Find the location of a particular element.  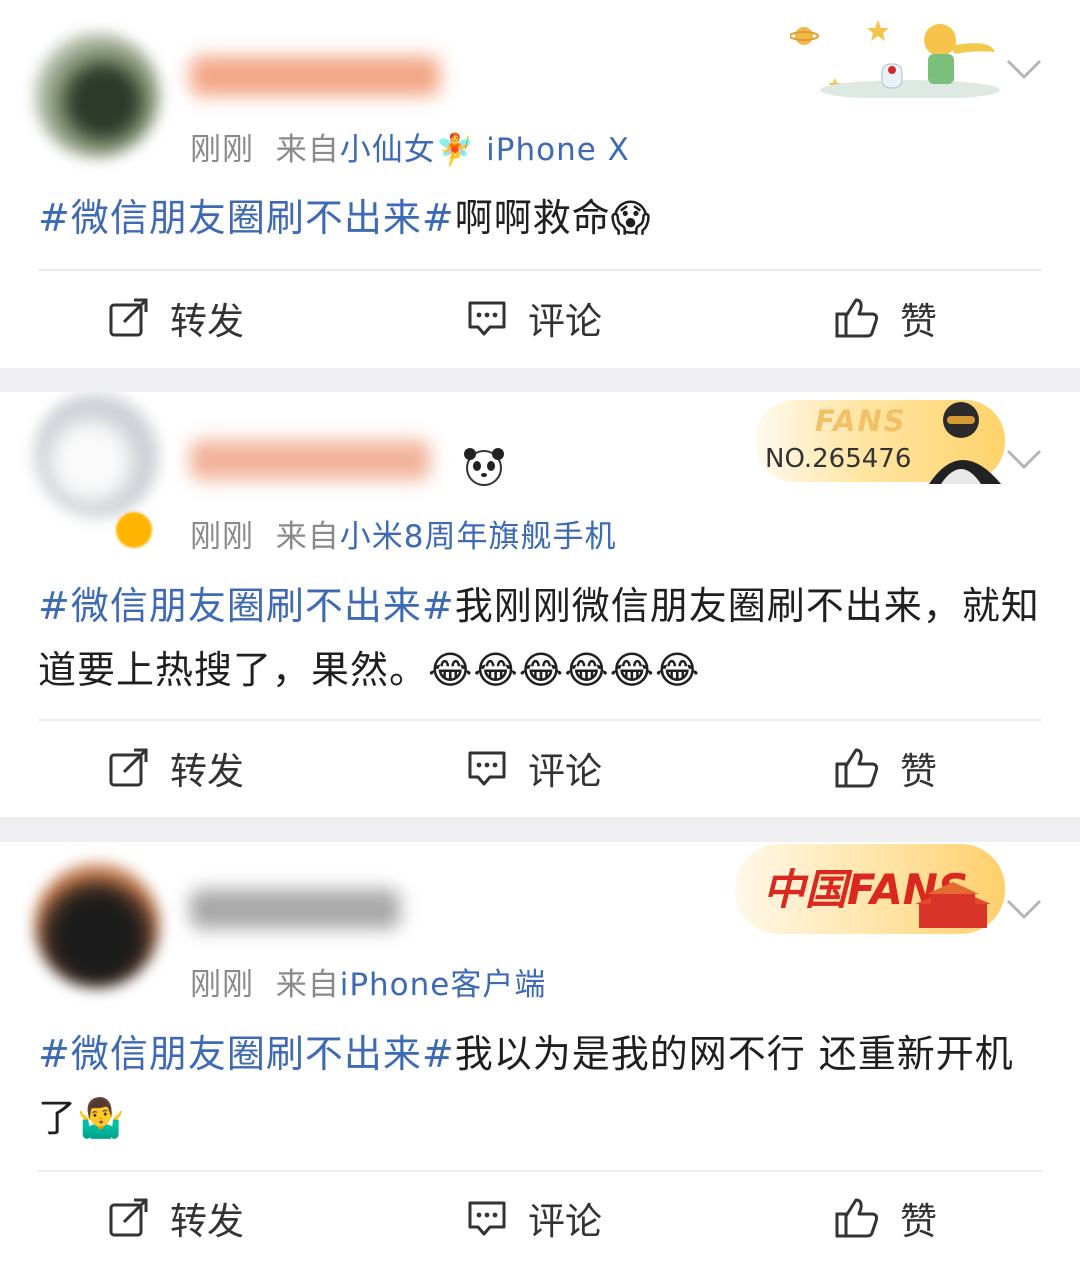

tiananmen-icon is located at coordinates (953, 905).